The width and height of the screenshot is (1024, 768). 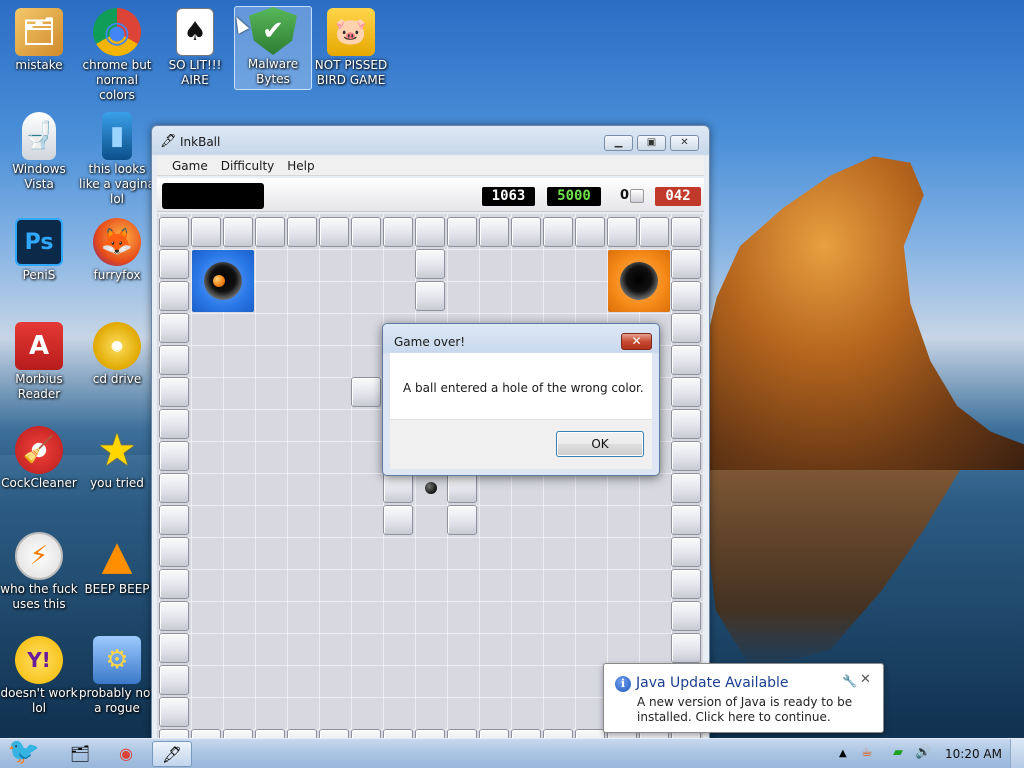 I want to click on show-desktop-button, so click(x=1017, y=753).